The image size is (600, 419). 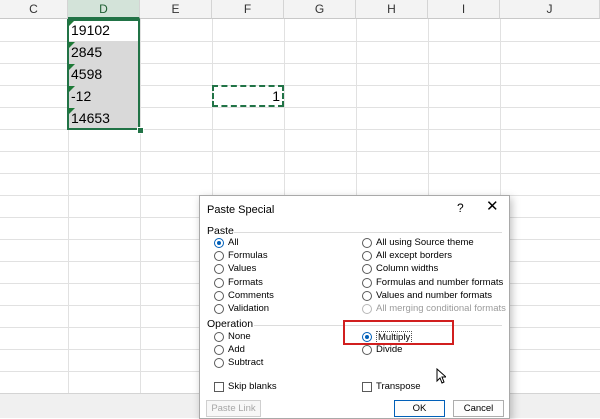 I want to click on column-header-d: D, so click(x=104, y=9).